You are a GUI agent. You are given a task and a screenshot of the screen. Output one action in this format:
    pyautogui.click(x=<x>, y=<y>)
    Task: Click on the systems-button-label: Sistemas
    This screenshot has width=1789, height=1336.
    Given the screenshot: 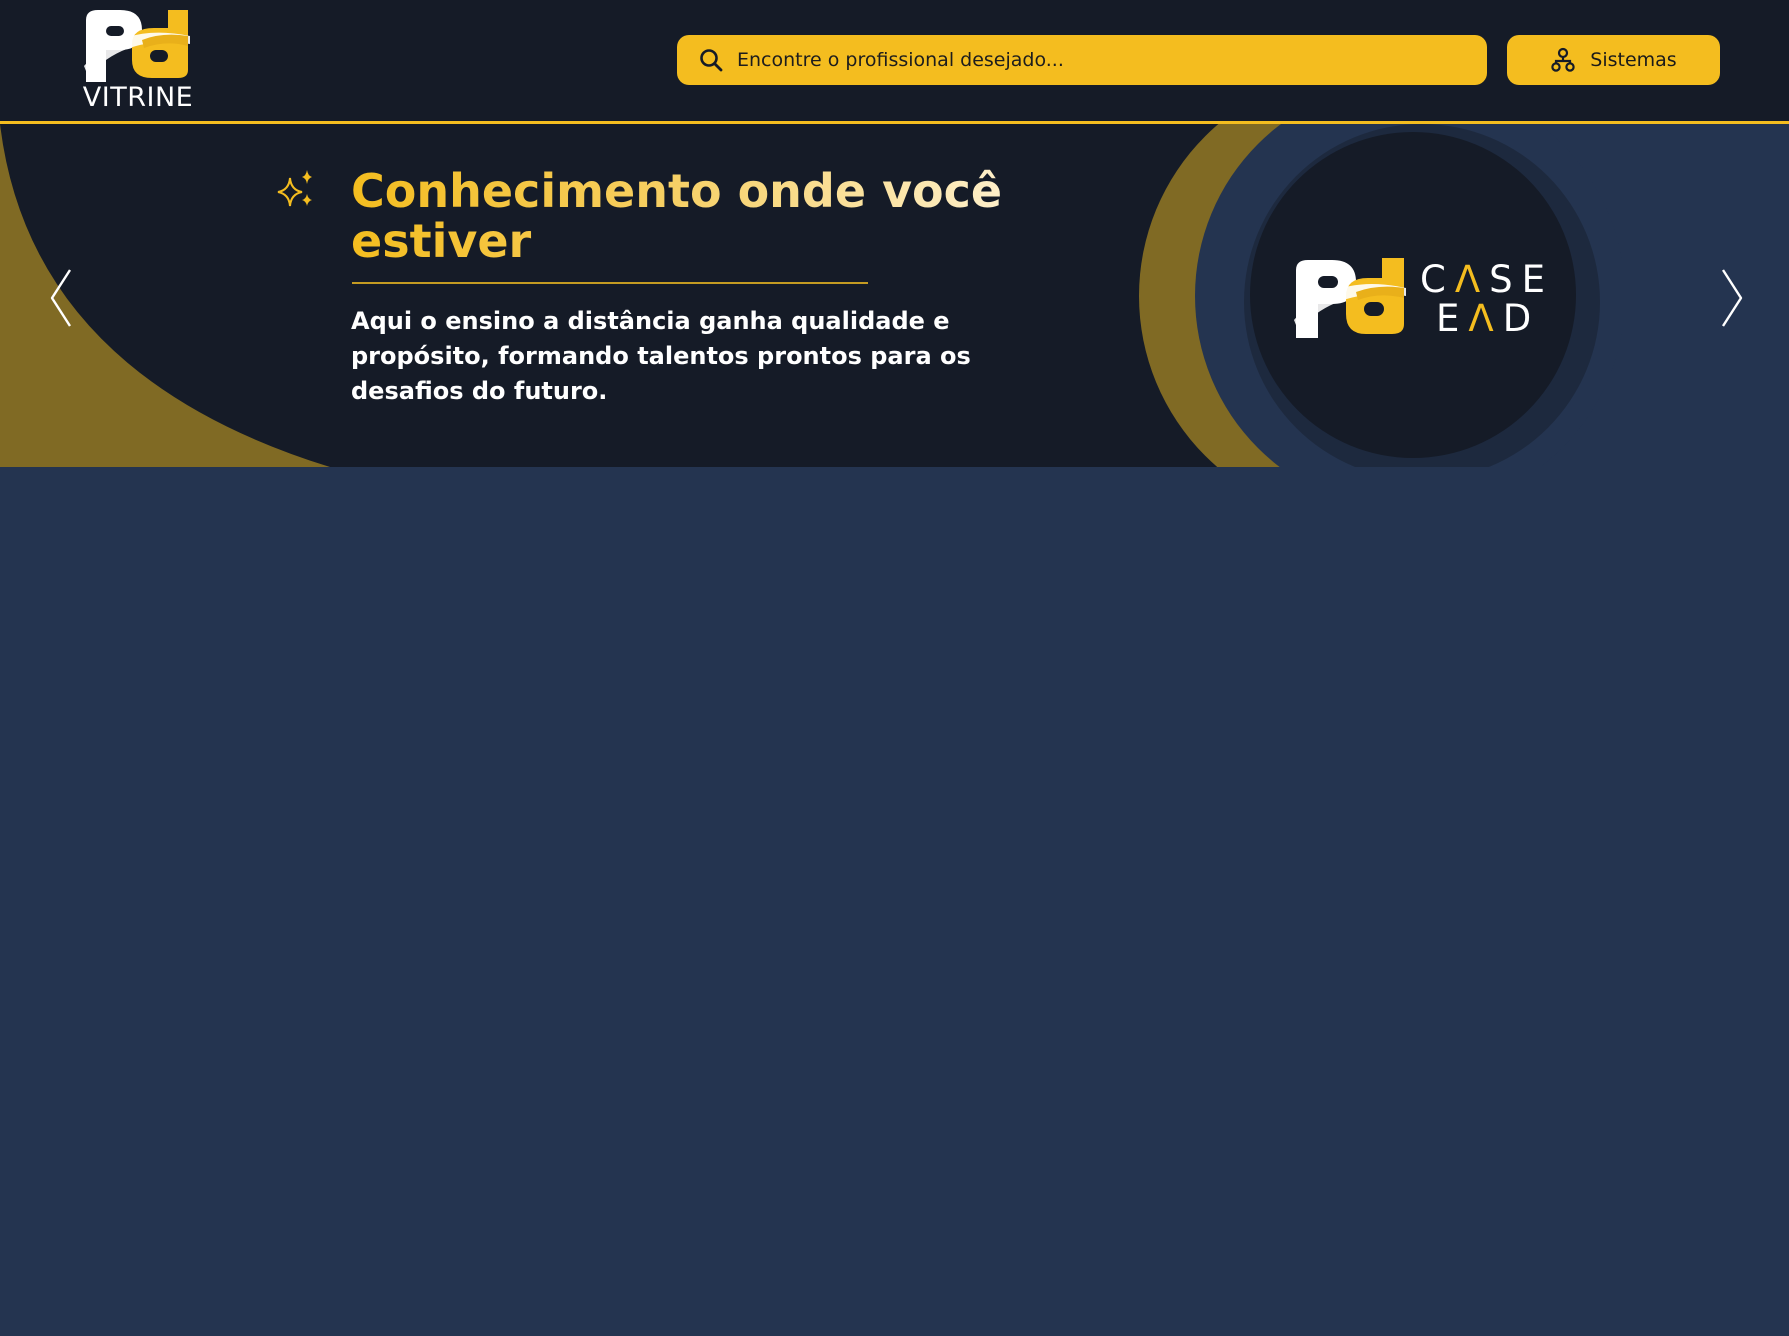 What is the action you would take?
    pyautogui.click(x=1633, y=60)
    